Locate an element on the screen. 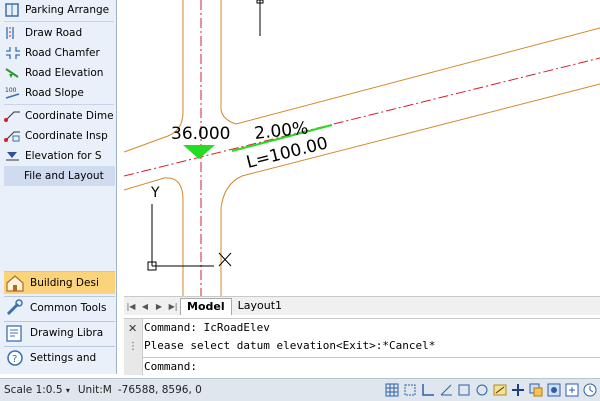 This screenshot has width=600, height=401. next-tab-button: ▶ is located at coordinates (159, 306).